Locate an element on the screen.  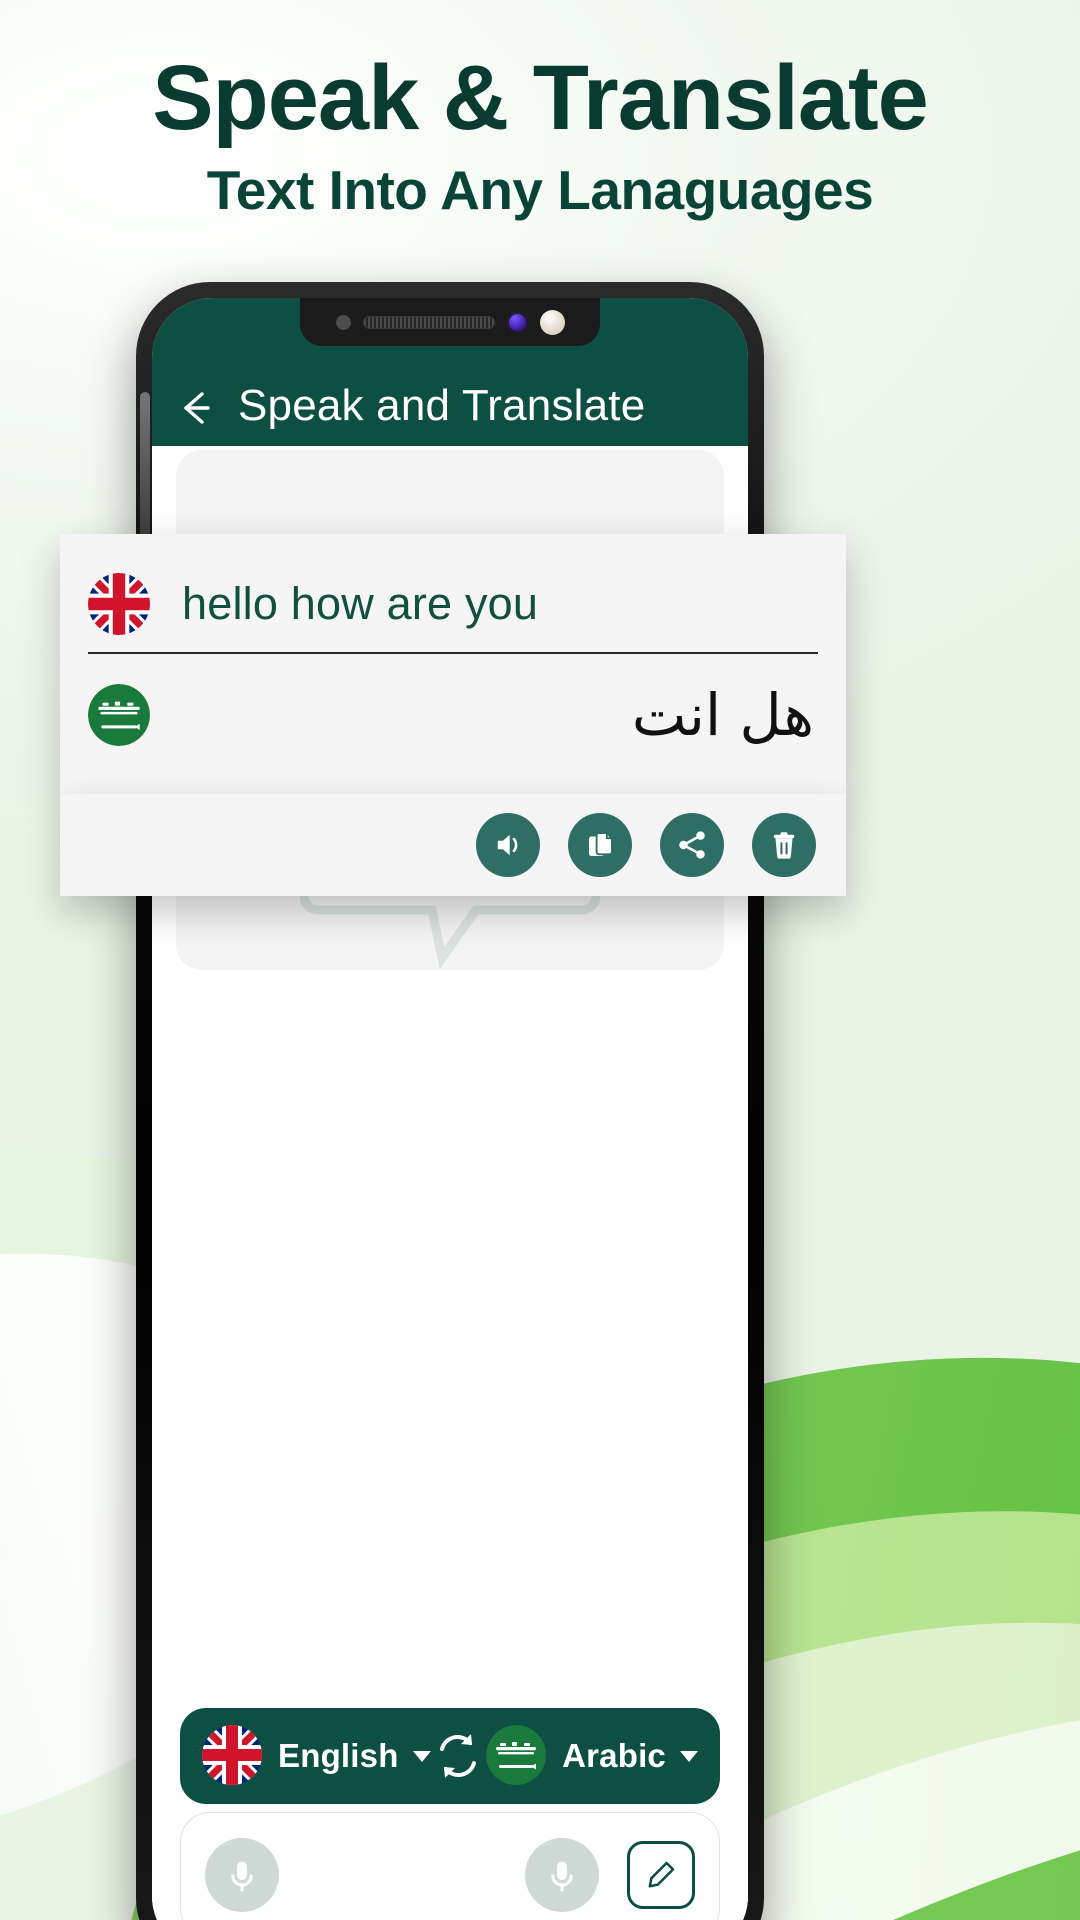
card-action-buttons is located at coordinates (453, 845).